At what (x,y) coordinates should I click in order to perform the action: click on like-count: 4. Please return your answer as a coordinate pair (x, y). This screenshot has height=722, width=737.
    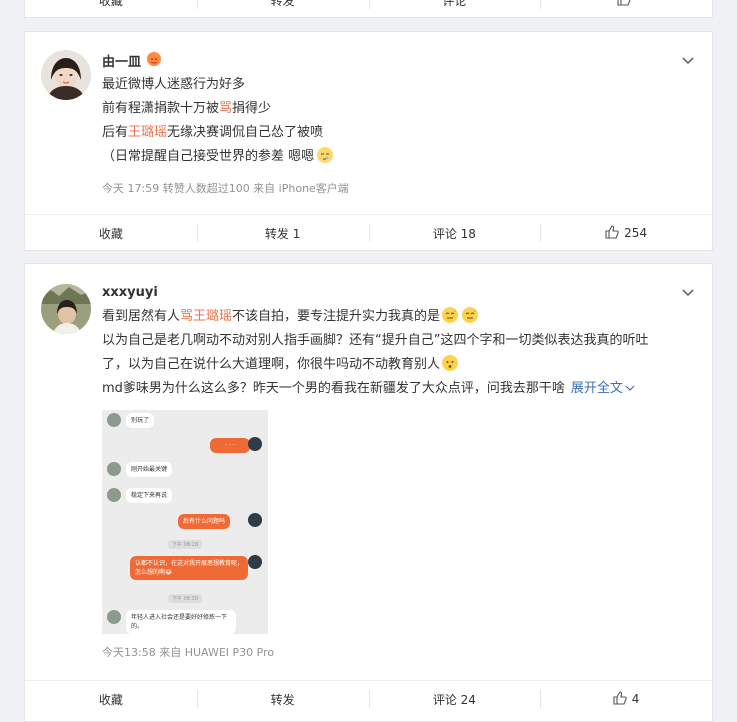
    Looking at the image, I should click on (635, 699).